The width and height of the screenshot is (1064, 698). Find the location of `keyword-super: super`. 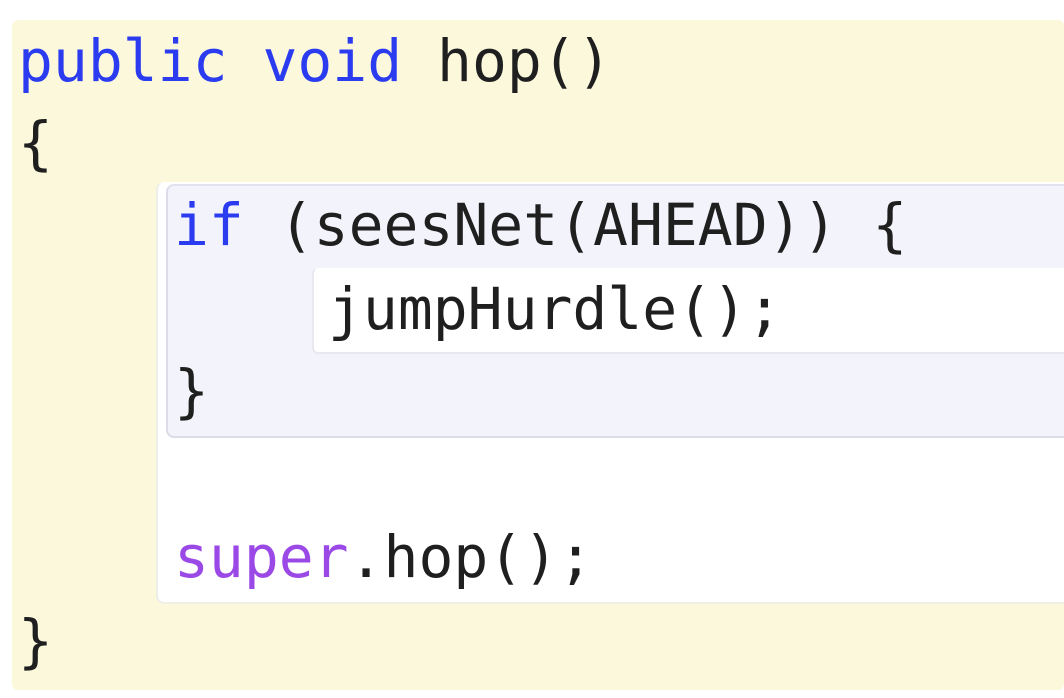

keyword-super: super is located at coordinates (261, 557).